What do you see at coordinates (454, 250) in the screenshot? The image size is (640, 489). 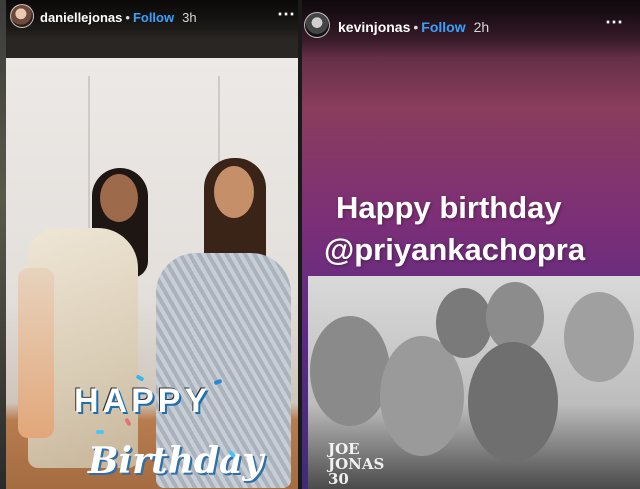 I see `caption-line-2: @priyankachopra` at bounding box center [454, 250].